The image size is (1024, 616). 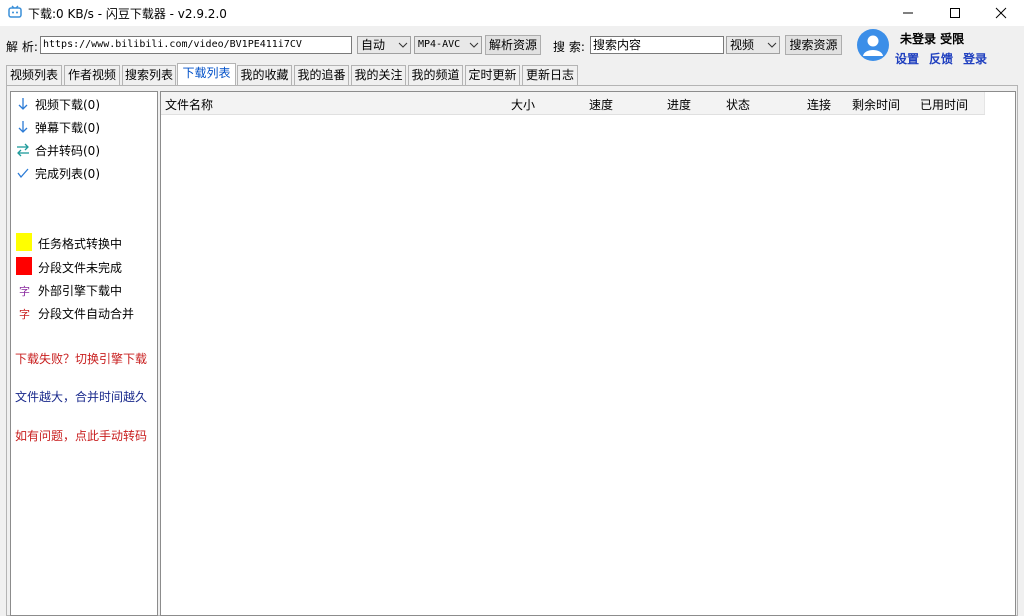 What do you see at coordinates (573, 103) in the screenshot?
I see `table-header: 文件名称 大小 速度 进度 状态 连接 剩余时间 已用时间` at bounding box center [573, 103].